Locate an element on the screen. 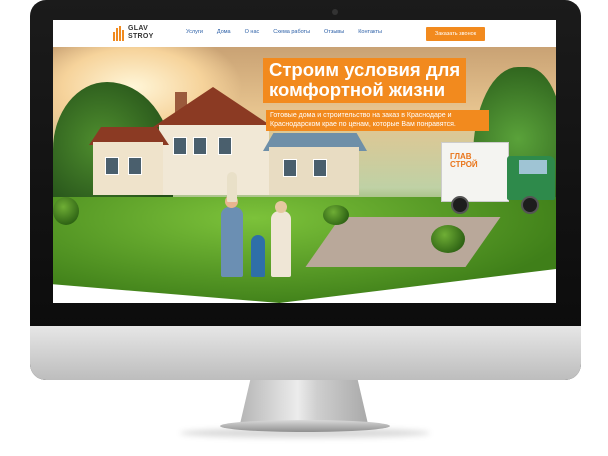 The width and height of the screenshot is (608, 456). building-logo-icon is located at coordinates (119, 33).